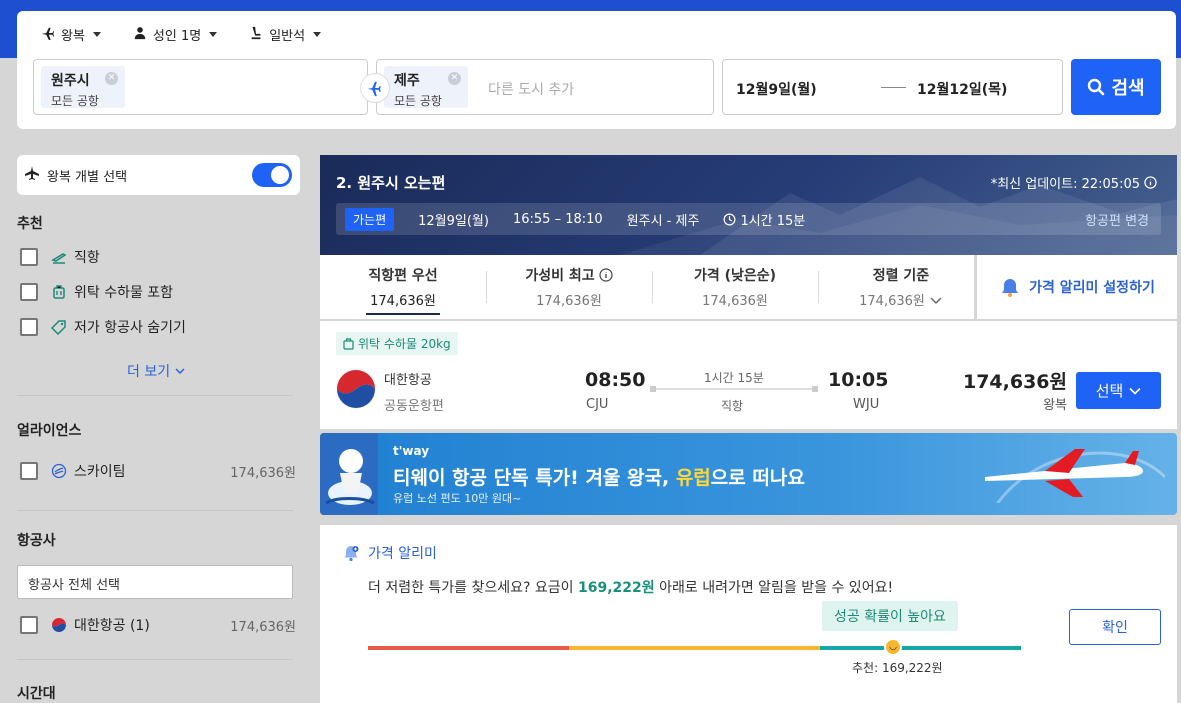 This screenshot has height=703, width=1181. What do you see at coordinates (920, 648) in the screenshot?
I see `price-scale-teal` at bounding box center [920, 648].